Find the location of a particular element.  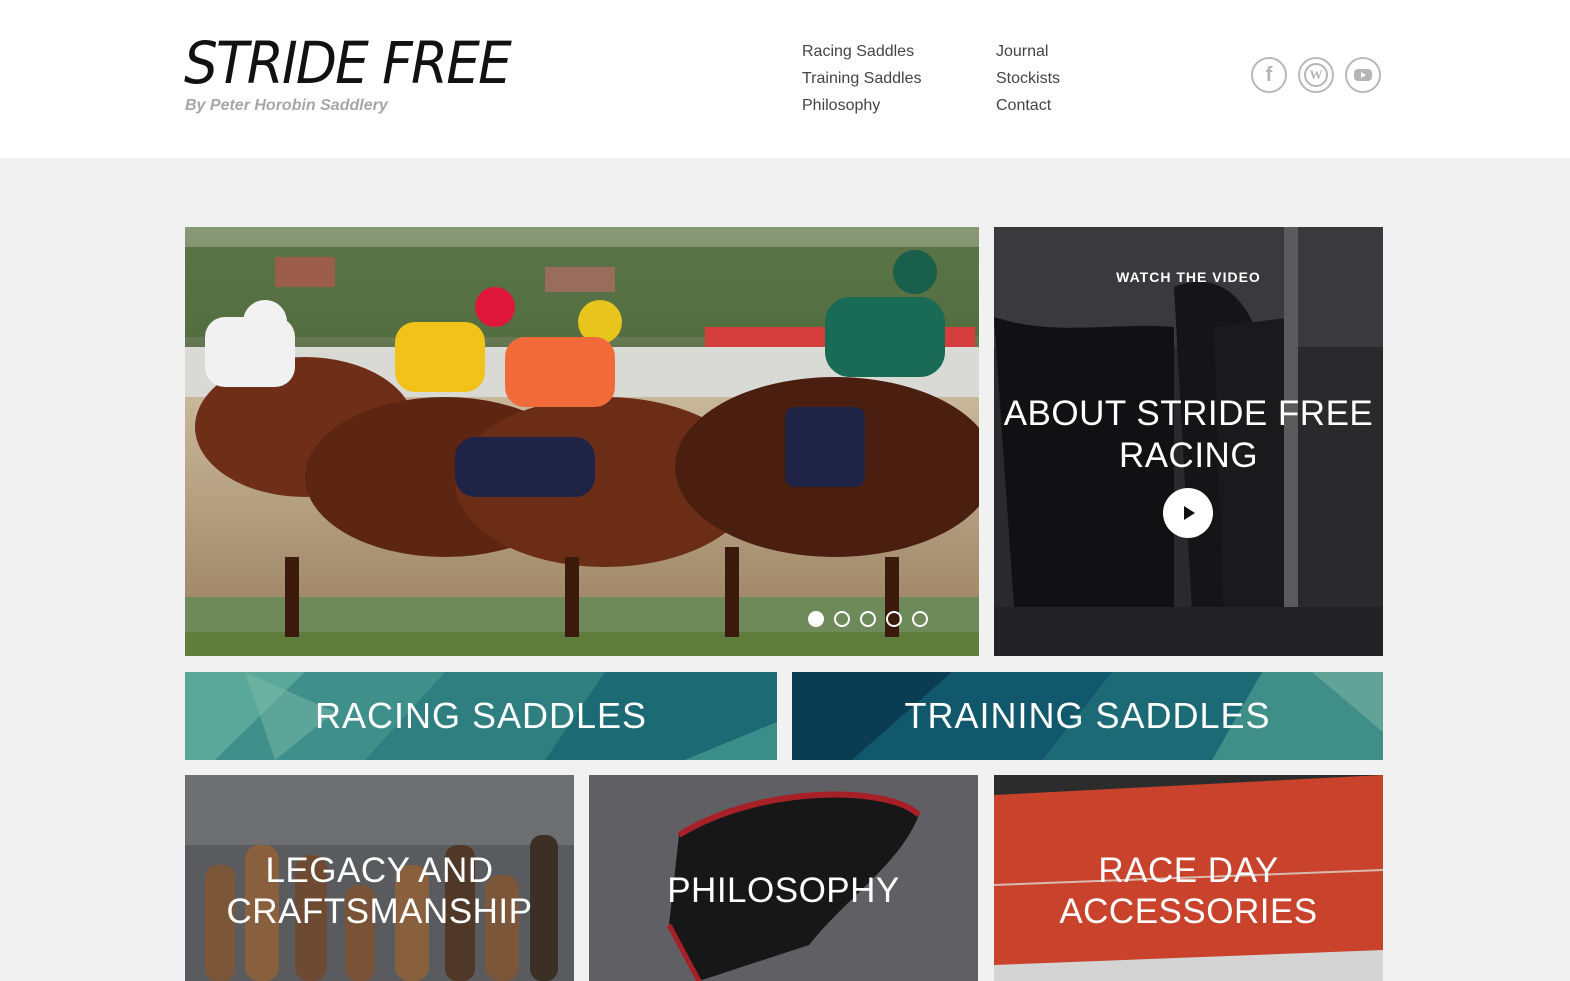

video-panel: WATCH THE VIDEO ABOUT STRIDE FREE RACING is located at coordinates (1188, 441).